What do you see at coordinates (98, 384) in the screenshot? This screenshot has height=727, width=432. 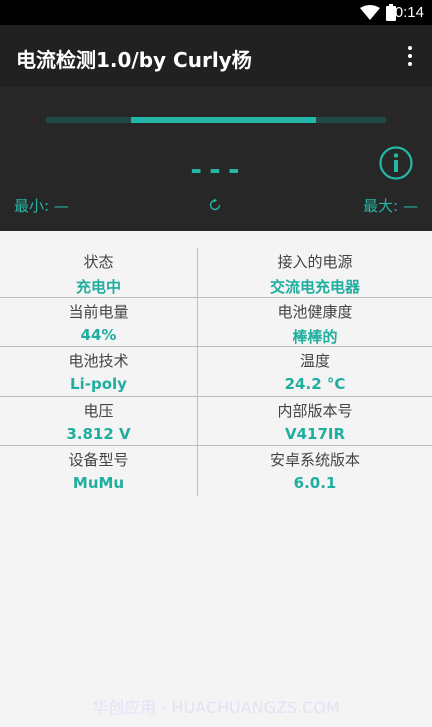 I see `info-value: Li-poly` at bounding box center [98, 384].